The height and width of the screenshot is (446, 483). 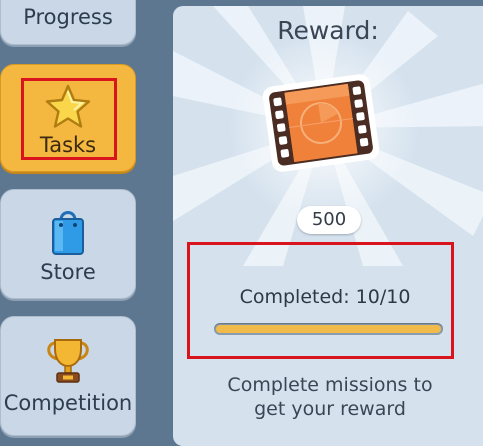 I want to click on reward-description: Complete missions to get your reward, so click(x=328, y=397).